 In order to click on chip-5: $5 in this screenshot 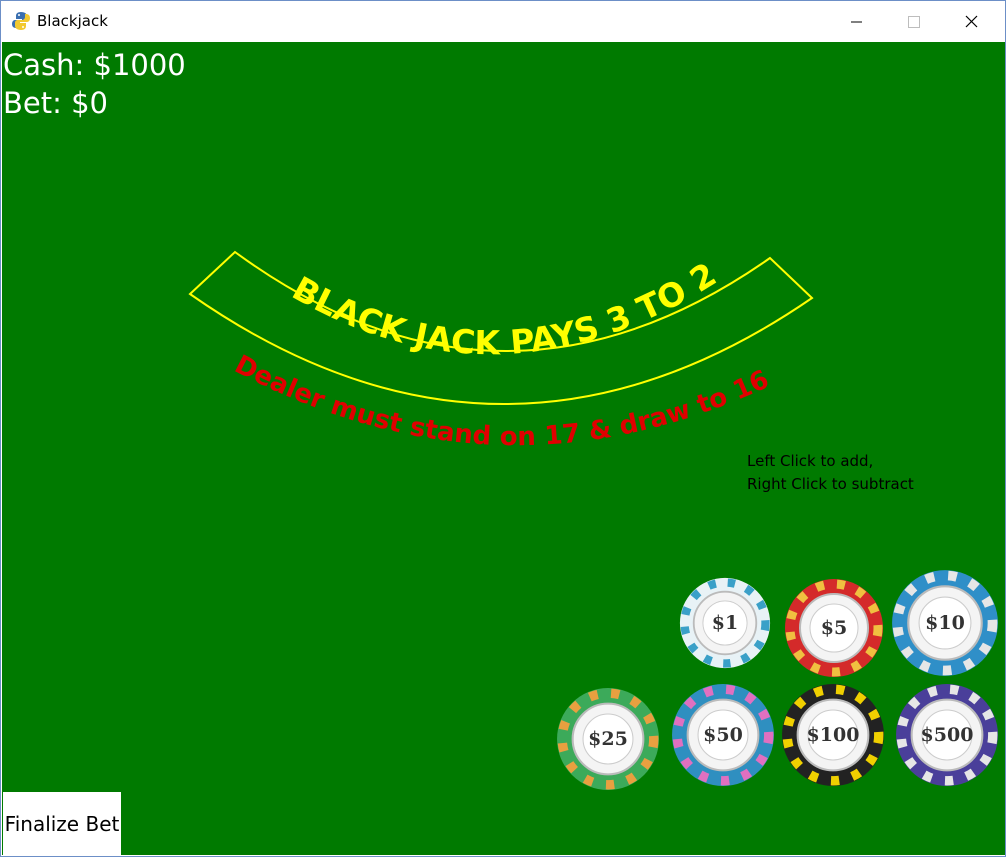, I will do `click(834, 628)`.